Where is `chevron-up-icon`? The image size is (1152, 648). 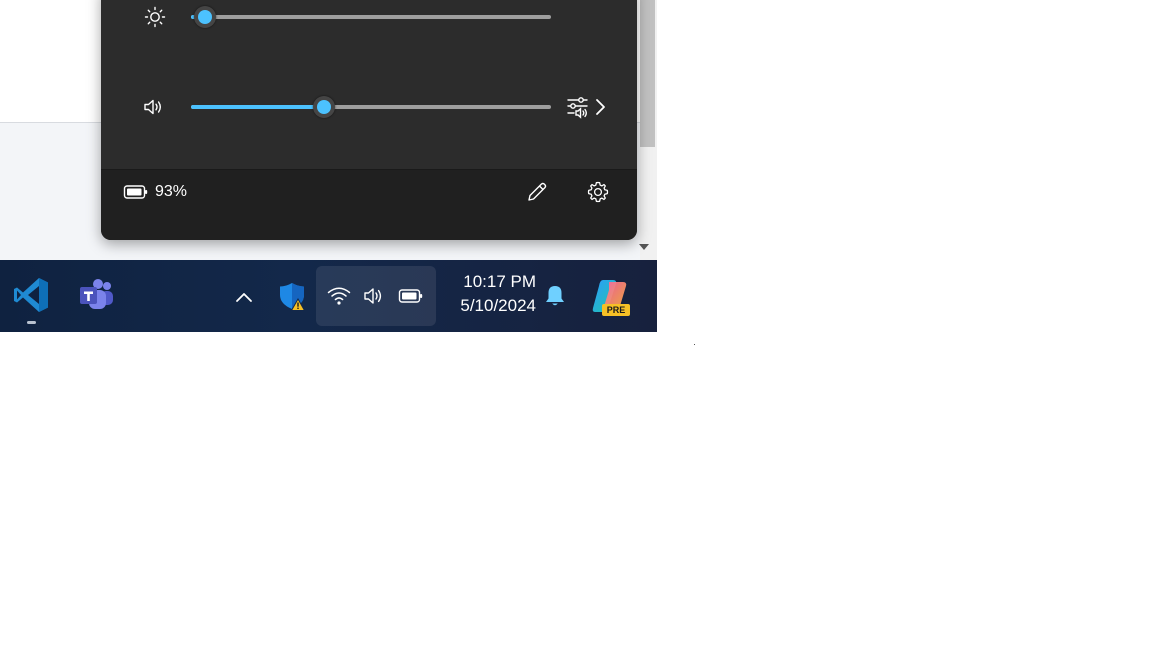 chevron-up-icon is located at coordinates (244, 297).